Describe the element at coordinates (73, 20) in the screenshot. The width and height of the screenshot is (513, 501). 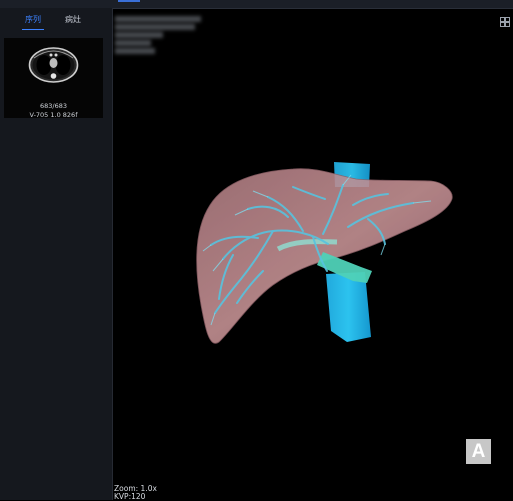
I see `tab-lesions: 病灶` at that location.